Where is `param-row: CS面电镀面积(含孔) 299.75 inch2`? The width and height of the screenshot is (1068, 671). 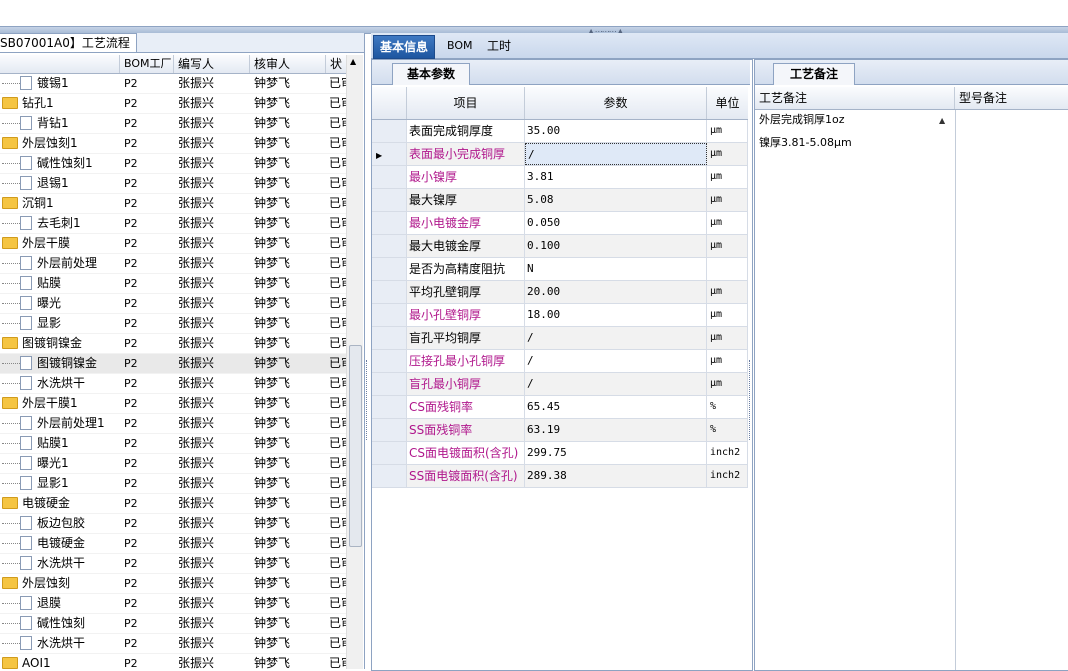 param-row: CS面电镀面积(含孔) 299.75 inch2 is located at coordinates (560, 453).